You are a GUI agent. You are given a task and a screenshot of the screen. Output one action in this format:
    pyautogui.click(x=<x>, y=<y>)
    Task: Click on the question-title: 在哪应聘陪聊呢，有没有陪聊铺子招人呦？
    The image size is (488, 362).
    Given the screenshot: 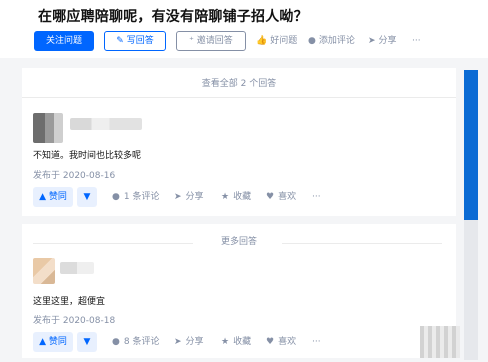 What is the action you would take?
    pyautogui.click(x=173, y=17)
    